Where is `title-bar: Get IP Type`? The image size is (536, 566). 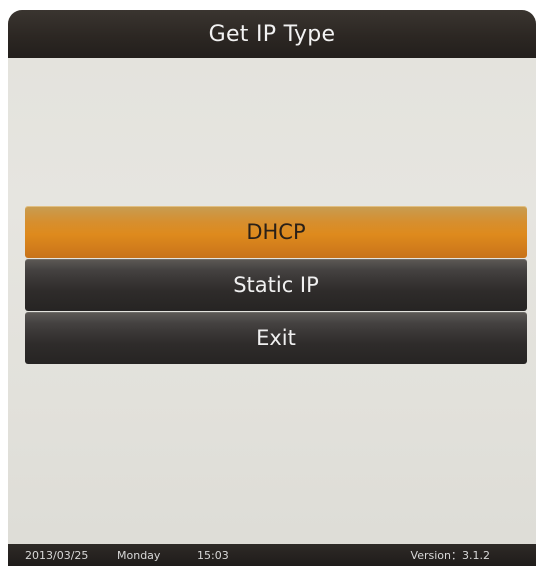 title-bar: Get IP Type is located at coordinates (272, 34).